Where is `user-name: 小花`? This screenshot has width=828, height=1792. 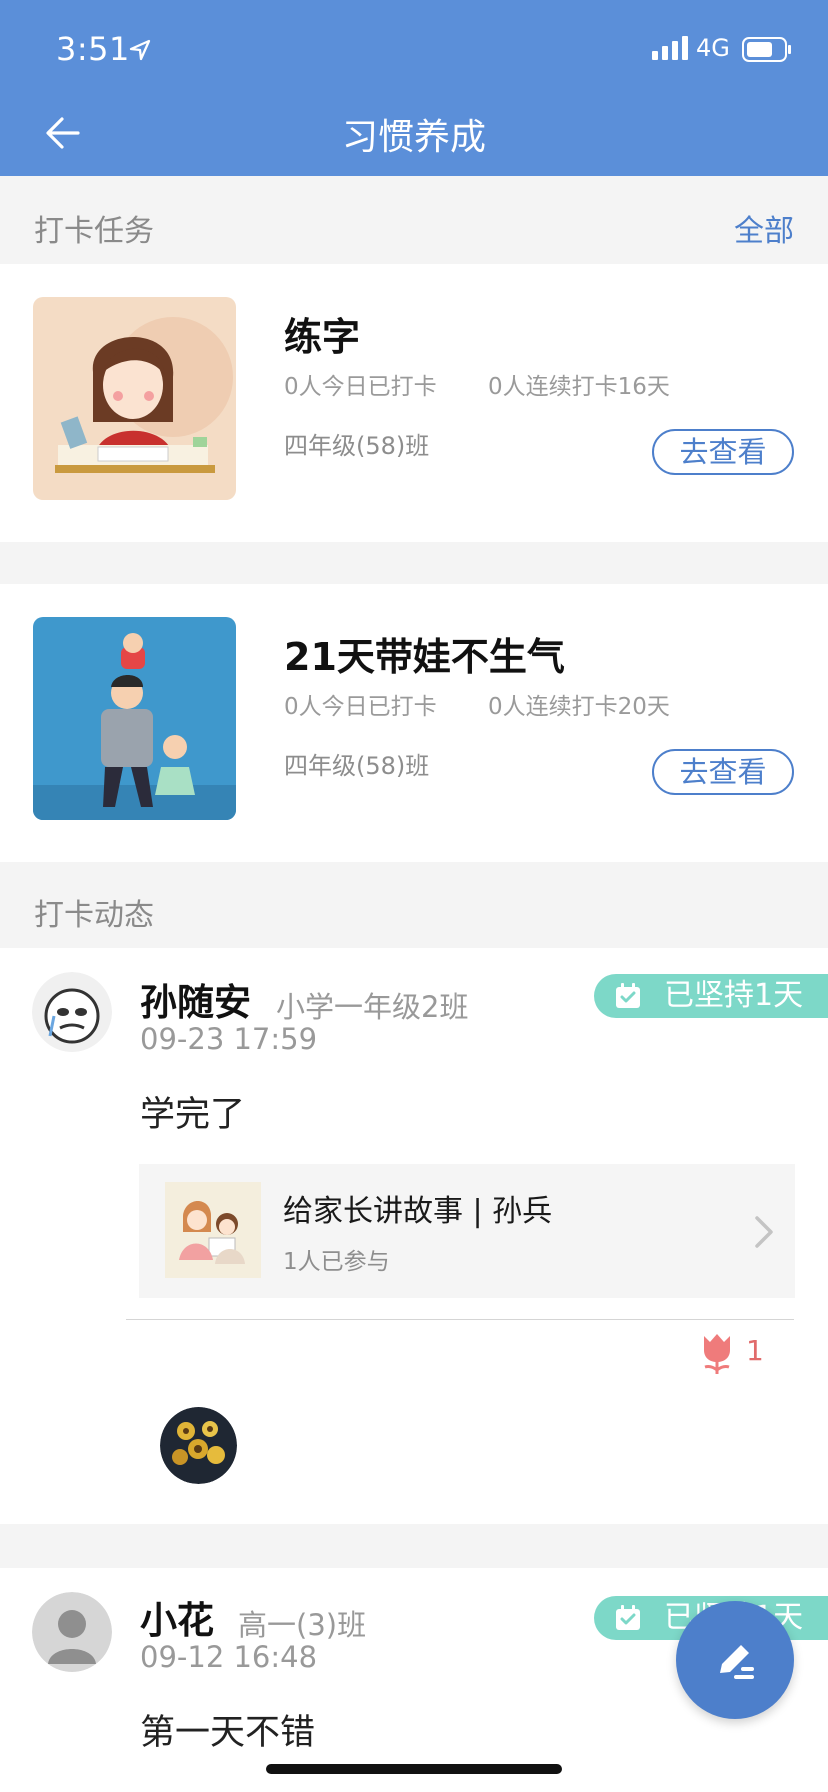
user-name: 小花 is located at coordinates (177, 1617).